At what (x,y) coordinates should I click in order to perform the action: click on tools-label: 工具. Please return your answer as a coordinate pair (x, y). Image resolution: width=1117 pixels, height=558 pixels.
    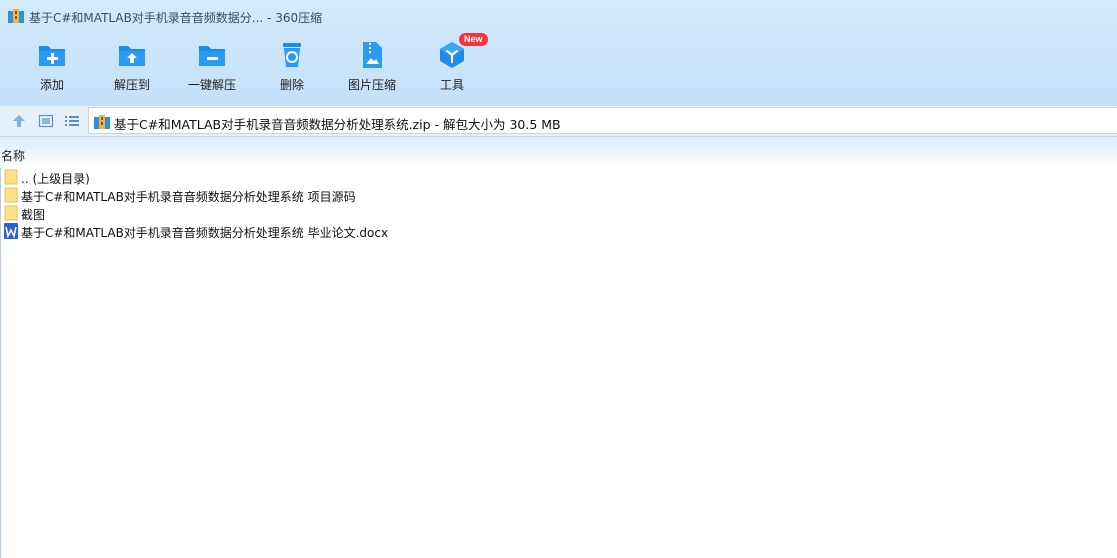
    Looking at the image, I should click on (451, 85).